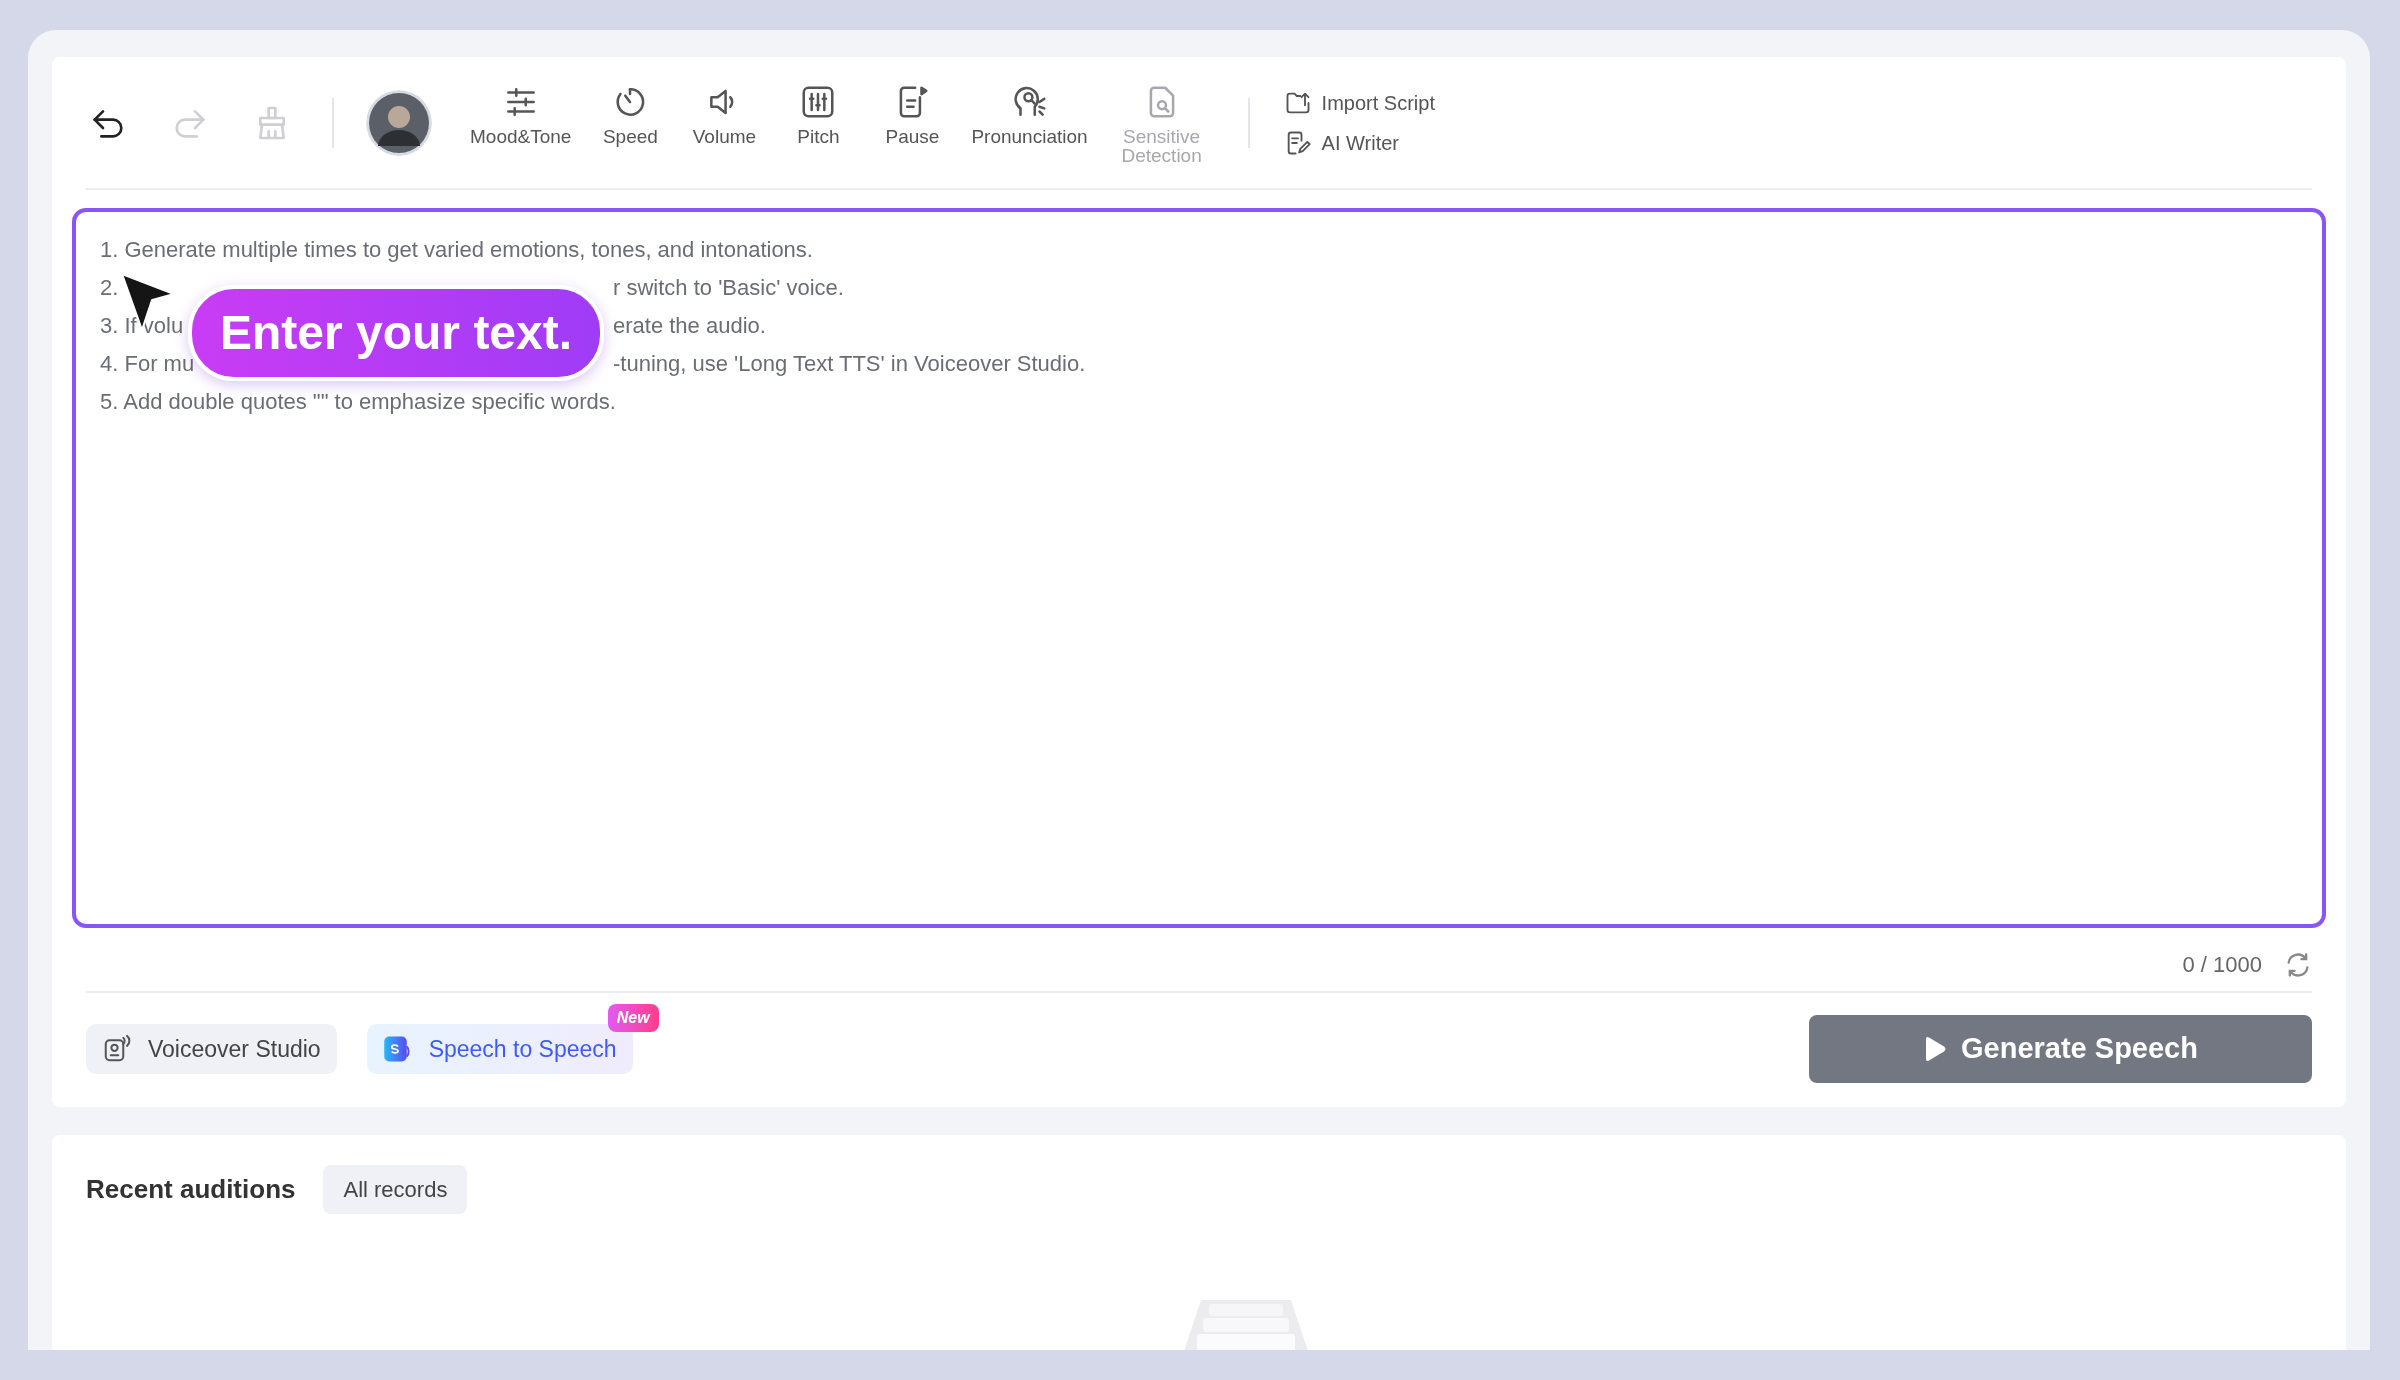 This screenshot has height=1380, width=2400. Describe the element at coordinates (724, 122) in the screenshot. I see `tool-button: Volume` at that location.